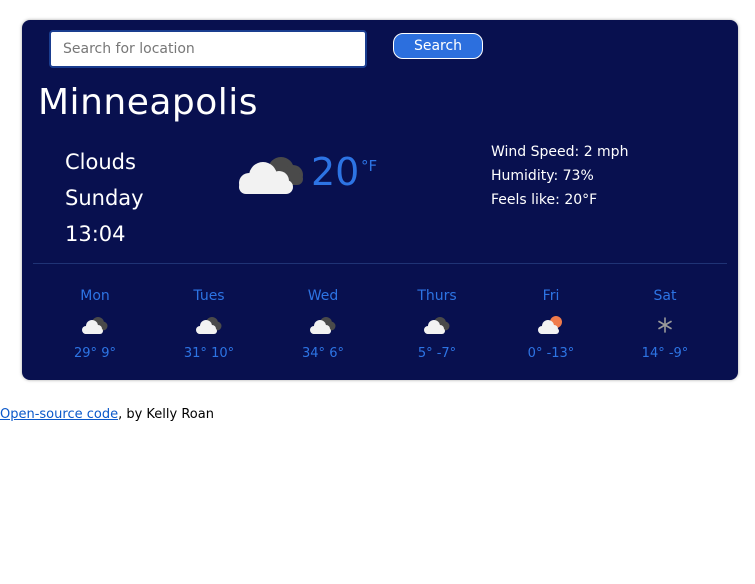 The width and height of the screenshot is (755, 584). I want to click on forecast-day-name: Thurs, so click(437, 296).